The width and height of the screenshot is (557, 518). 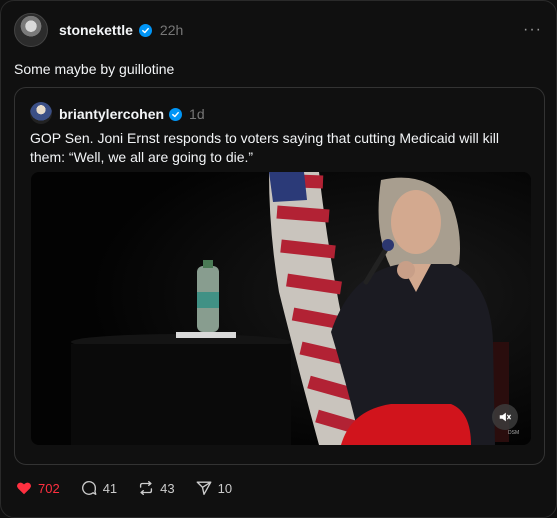 I want to click on quoted-header: briantylercohen 1d, so click(x=132, y=114).